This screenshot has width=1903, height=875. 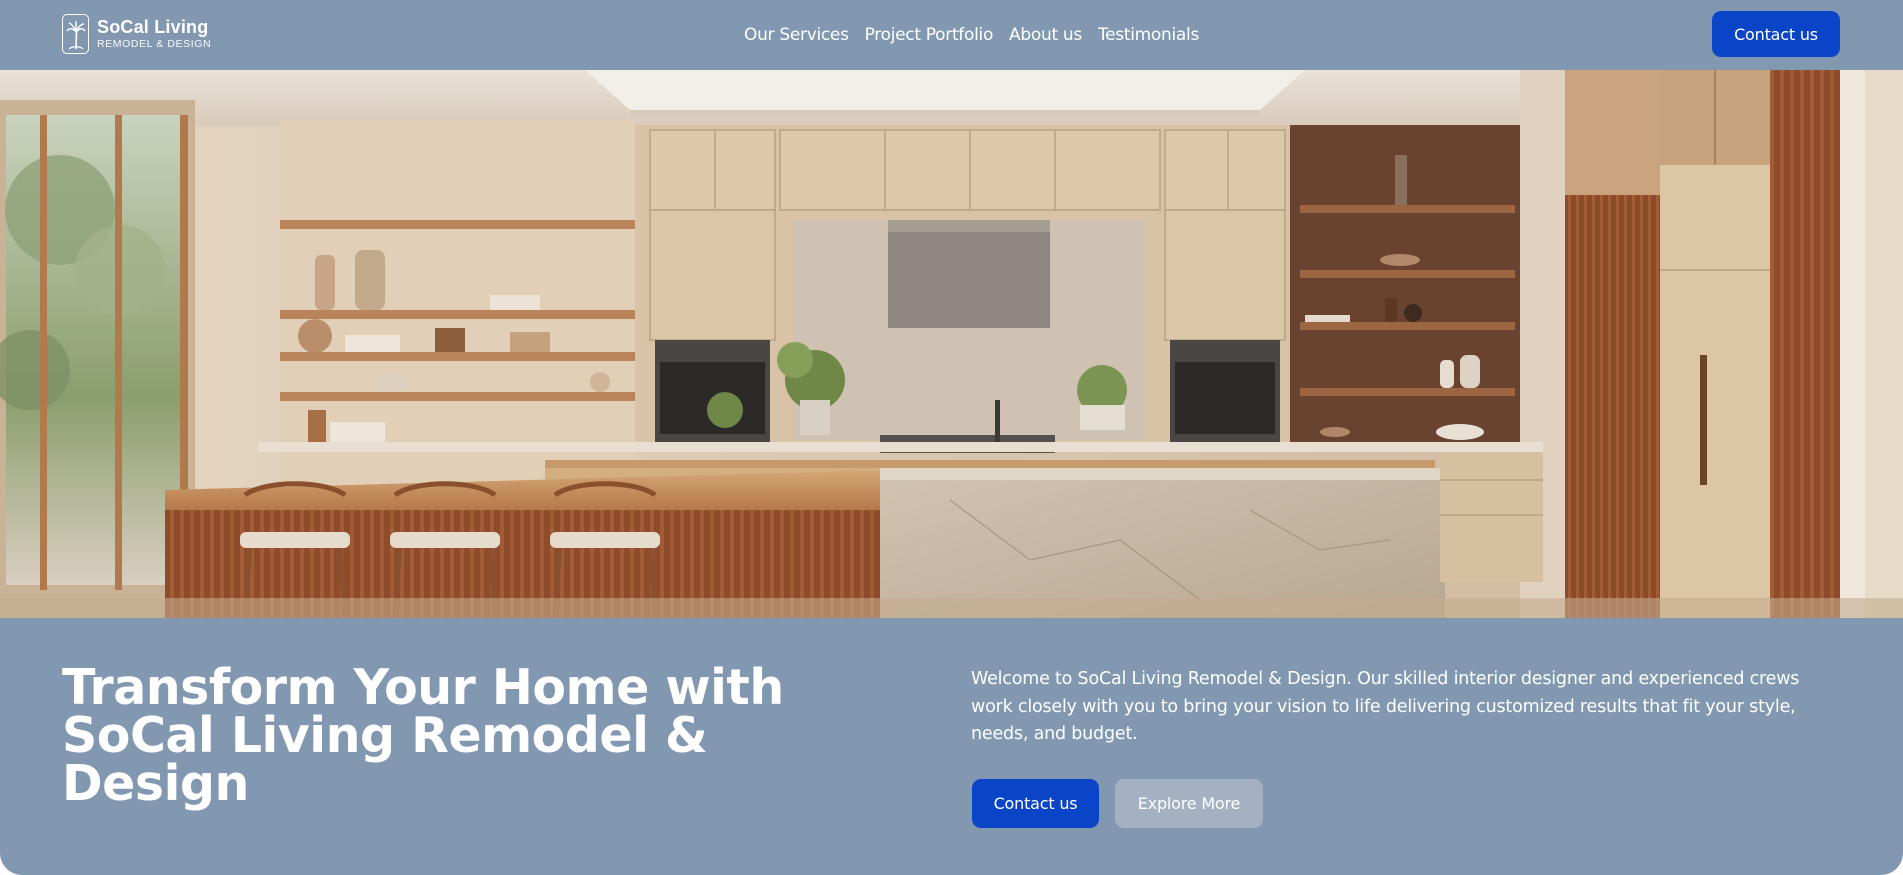 What do you see at coordinates (75, 34) in the screenshot?
I see `palm-tree-icon` at bounding box center [75, 34].